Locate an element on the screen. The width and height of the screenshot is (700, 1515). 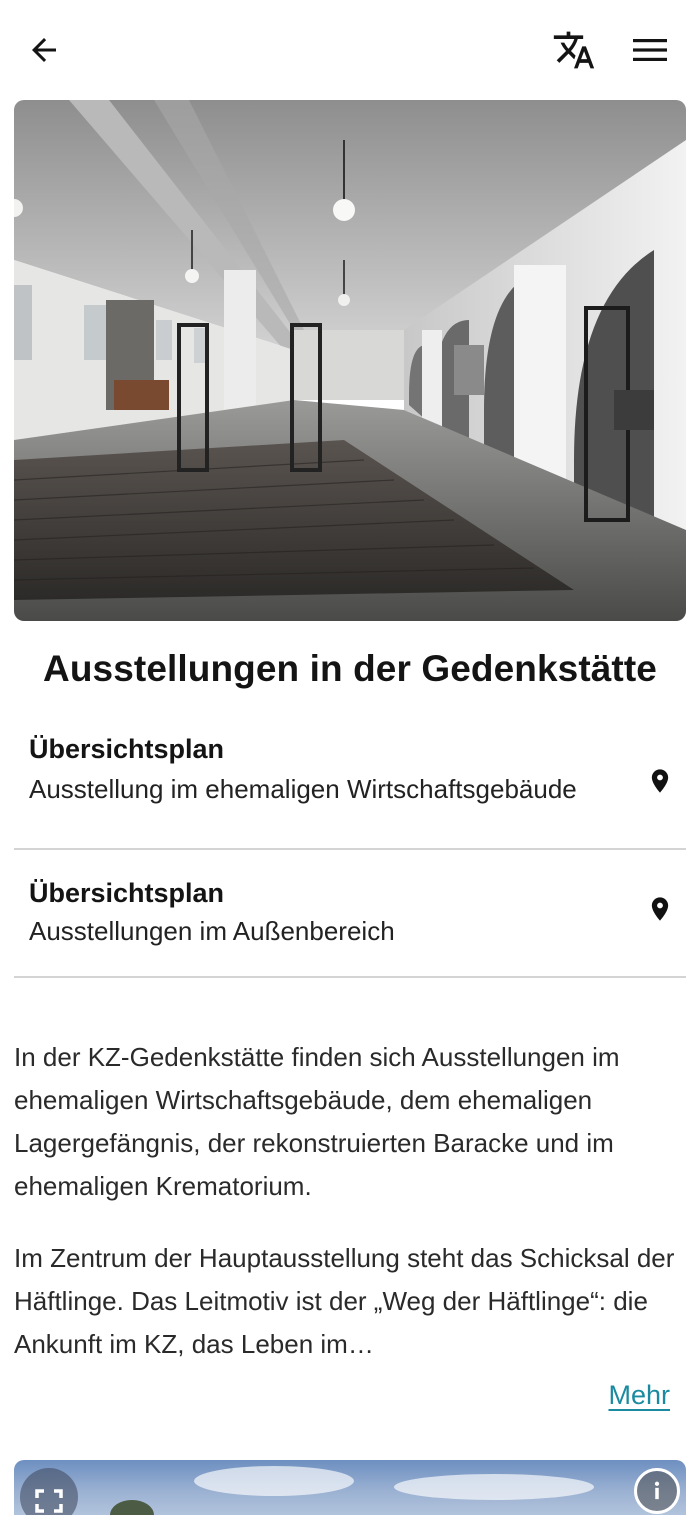
more-link: Mehr is located at coordinates (639, 1395).